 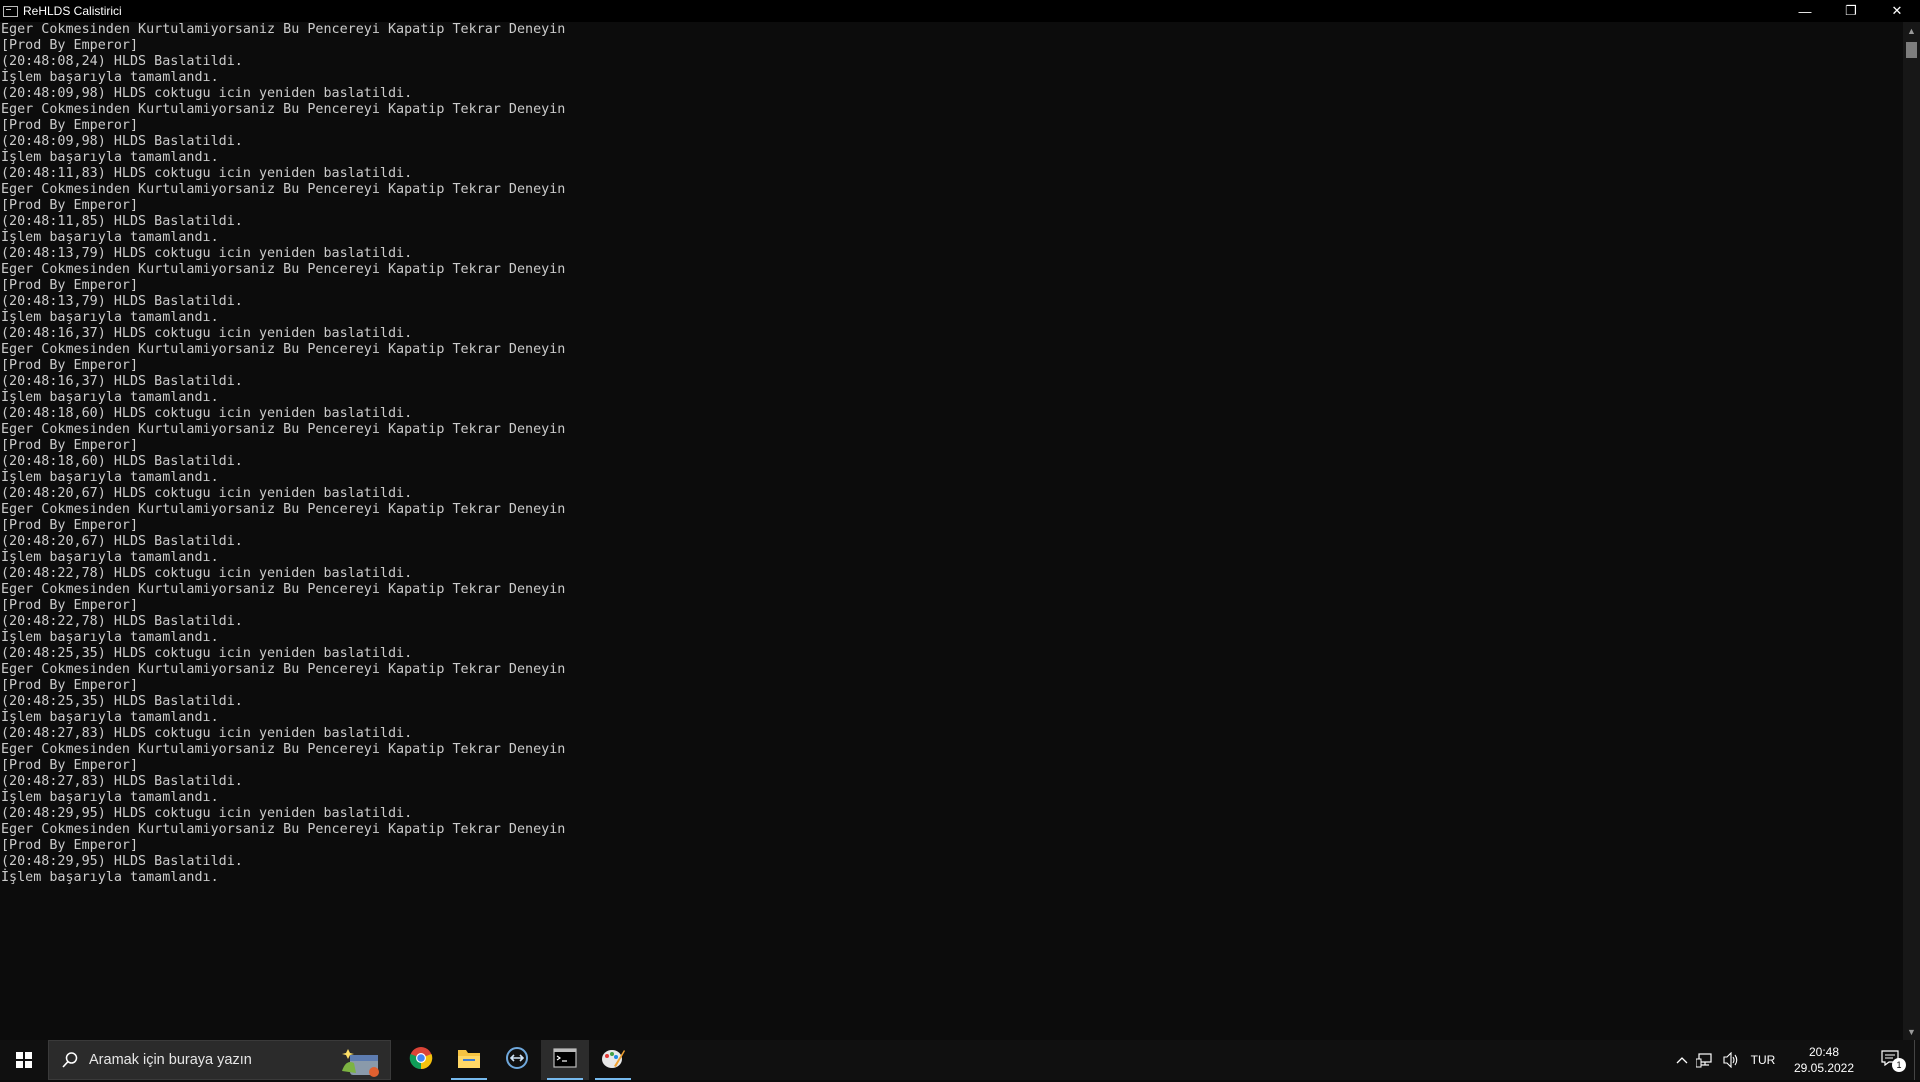 I want to click on taskbar-apps, so click(x=517, y=1060).